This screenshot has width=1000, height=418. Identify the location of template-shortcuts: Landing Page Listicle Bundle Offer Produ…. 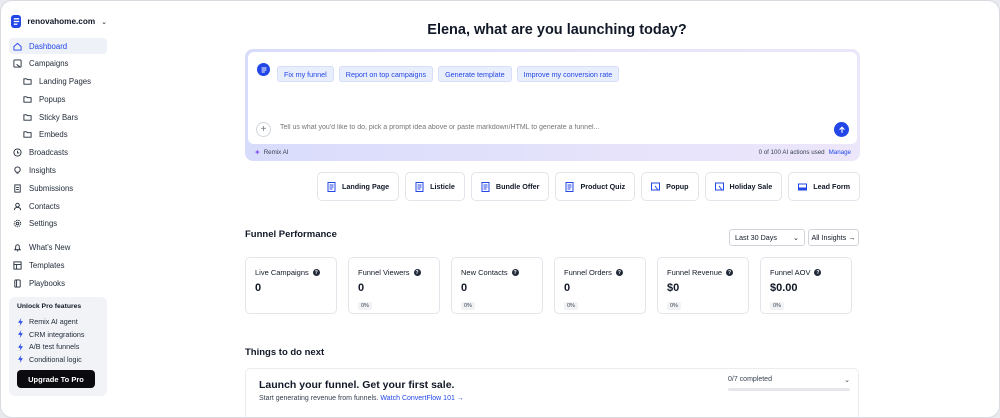
(589, 186).